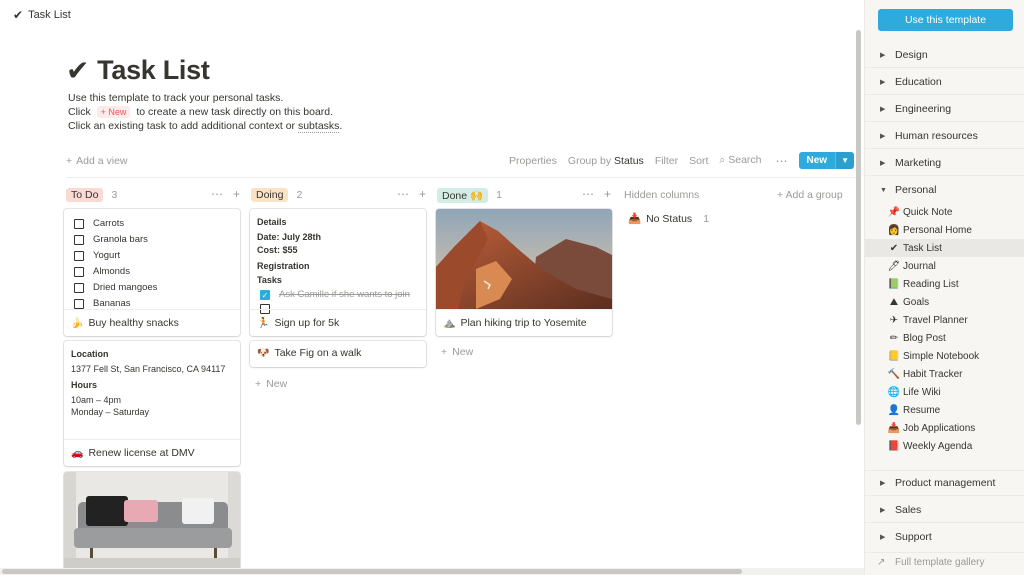  Describe the element at coordinates (148, 369) in the screenshot. I see `prop-value: 1377 Fell St, San Francisco, CA 94117` at that location.